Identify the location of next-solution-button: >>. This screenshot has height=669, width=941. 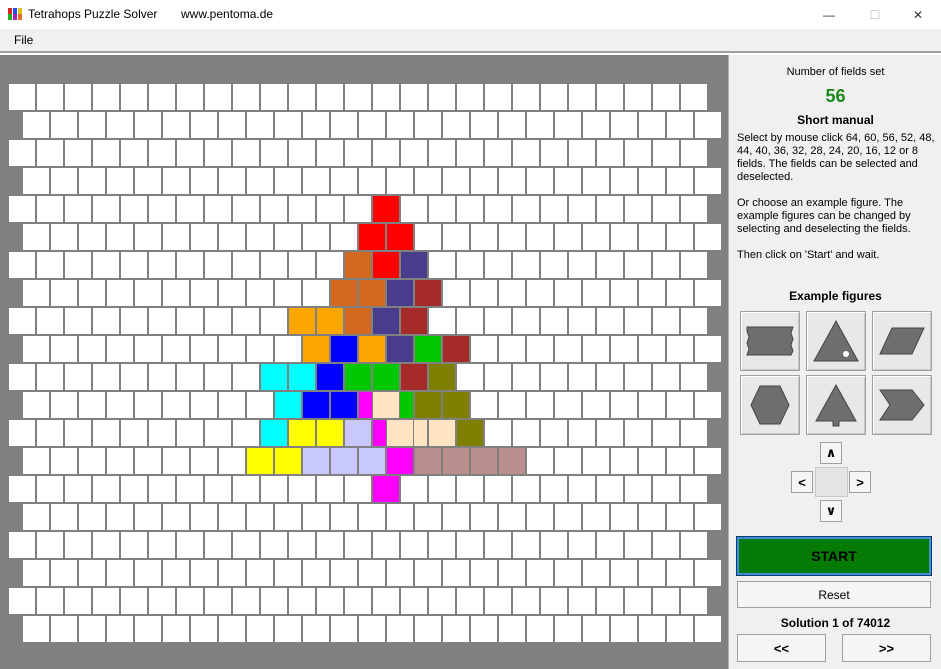
(886, 648).